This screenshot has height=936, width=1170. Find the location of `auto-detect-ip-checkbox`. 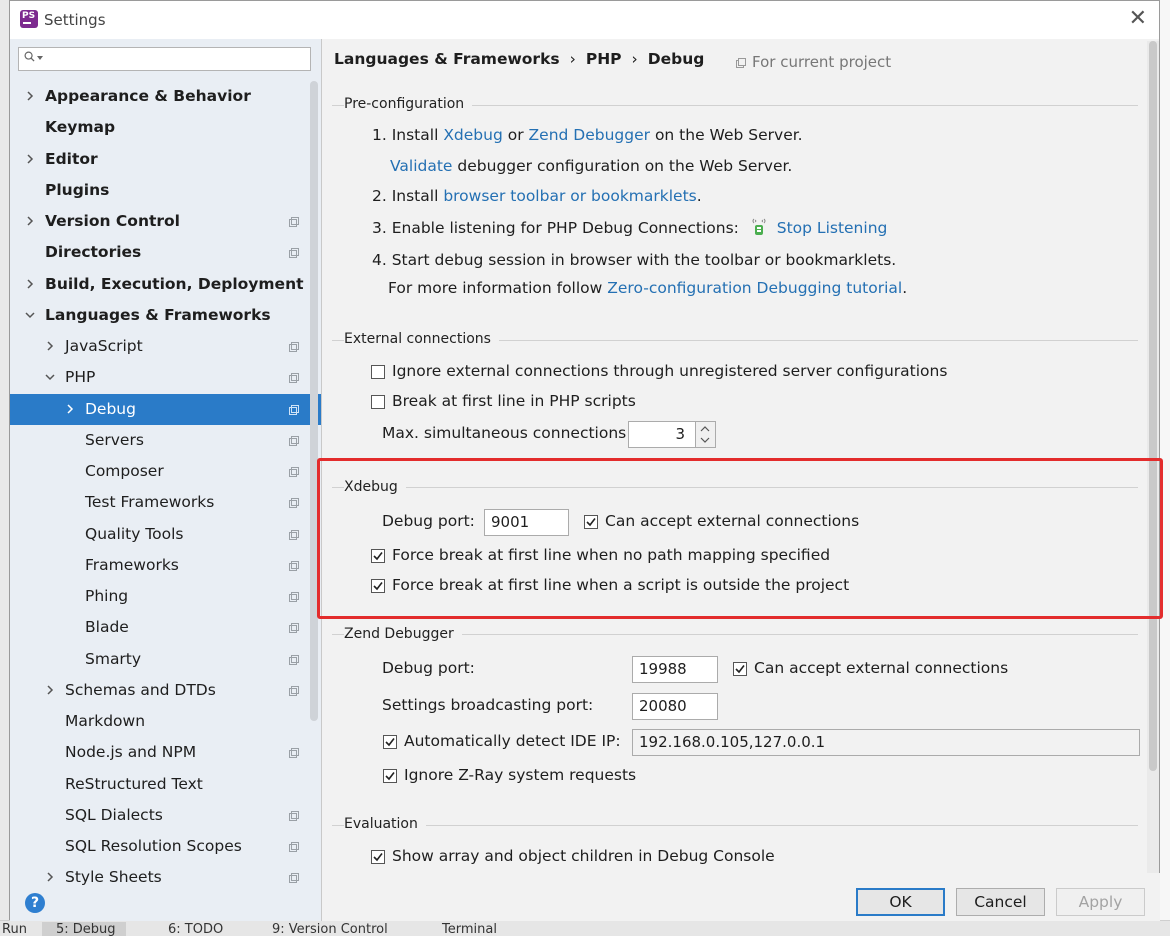

auto-detect-ip-checkbox is located at coordinates (390, 742).